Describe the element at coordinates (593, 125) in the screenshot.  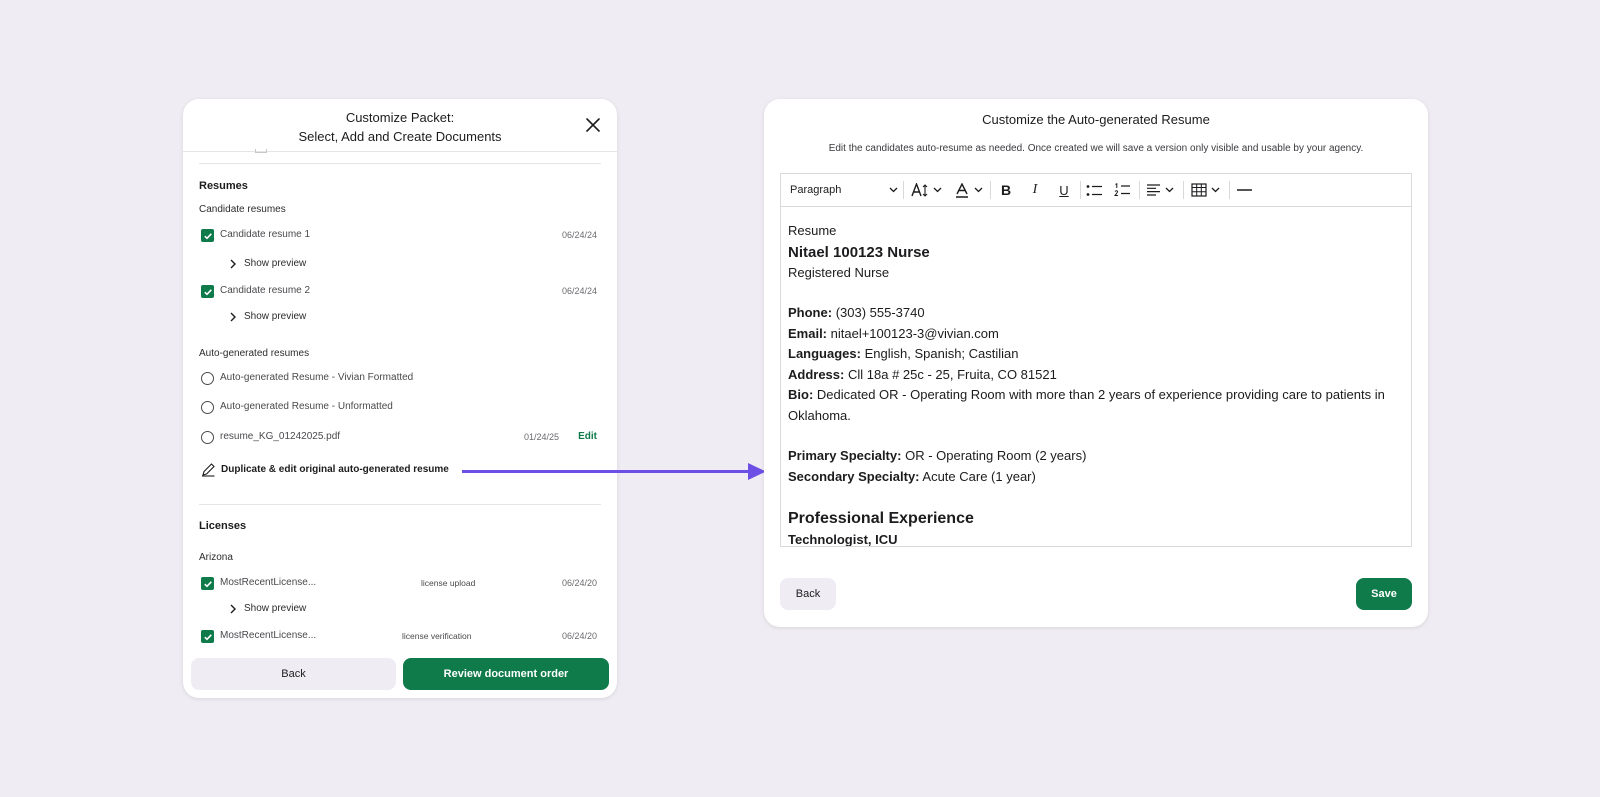
I see `close-icon` at that location.